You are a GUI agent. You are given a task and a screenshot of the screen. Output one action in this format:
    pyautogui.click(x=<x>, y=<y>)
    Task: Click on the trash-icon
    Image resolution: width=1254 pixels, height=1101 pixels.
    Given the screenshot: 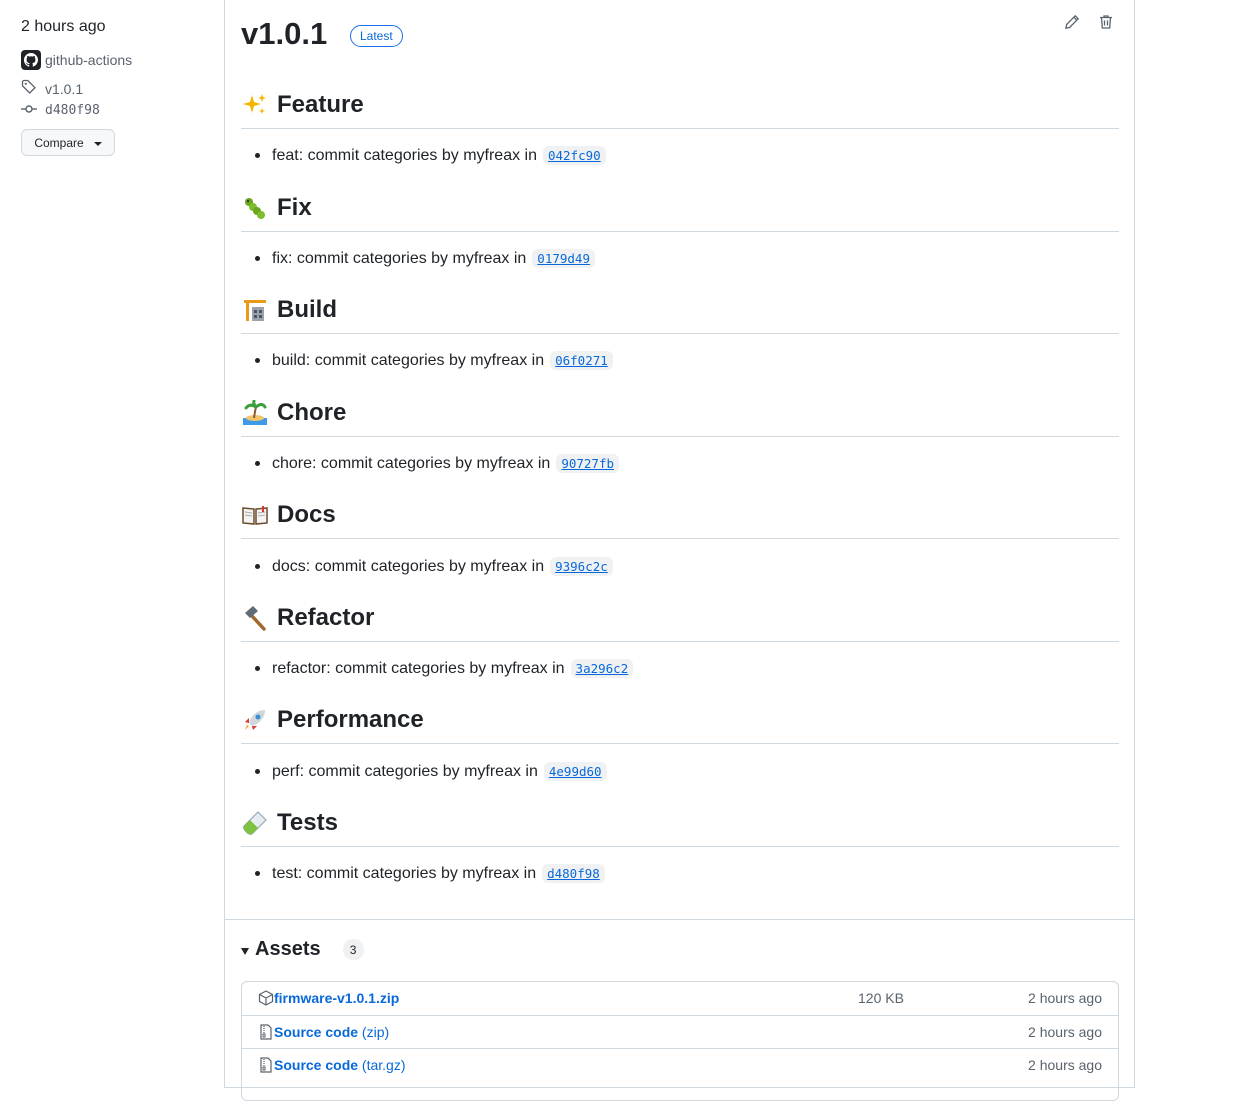 What is the action you would take?
    pyautogui.click(x=1106, y=22)
    